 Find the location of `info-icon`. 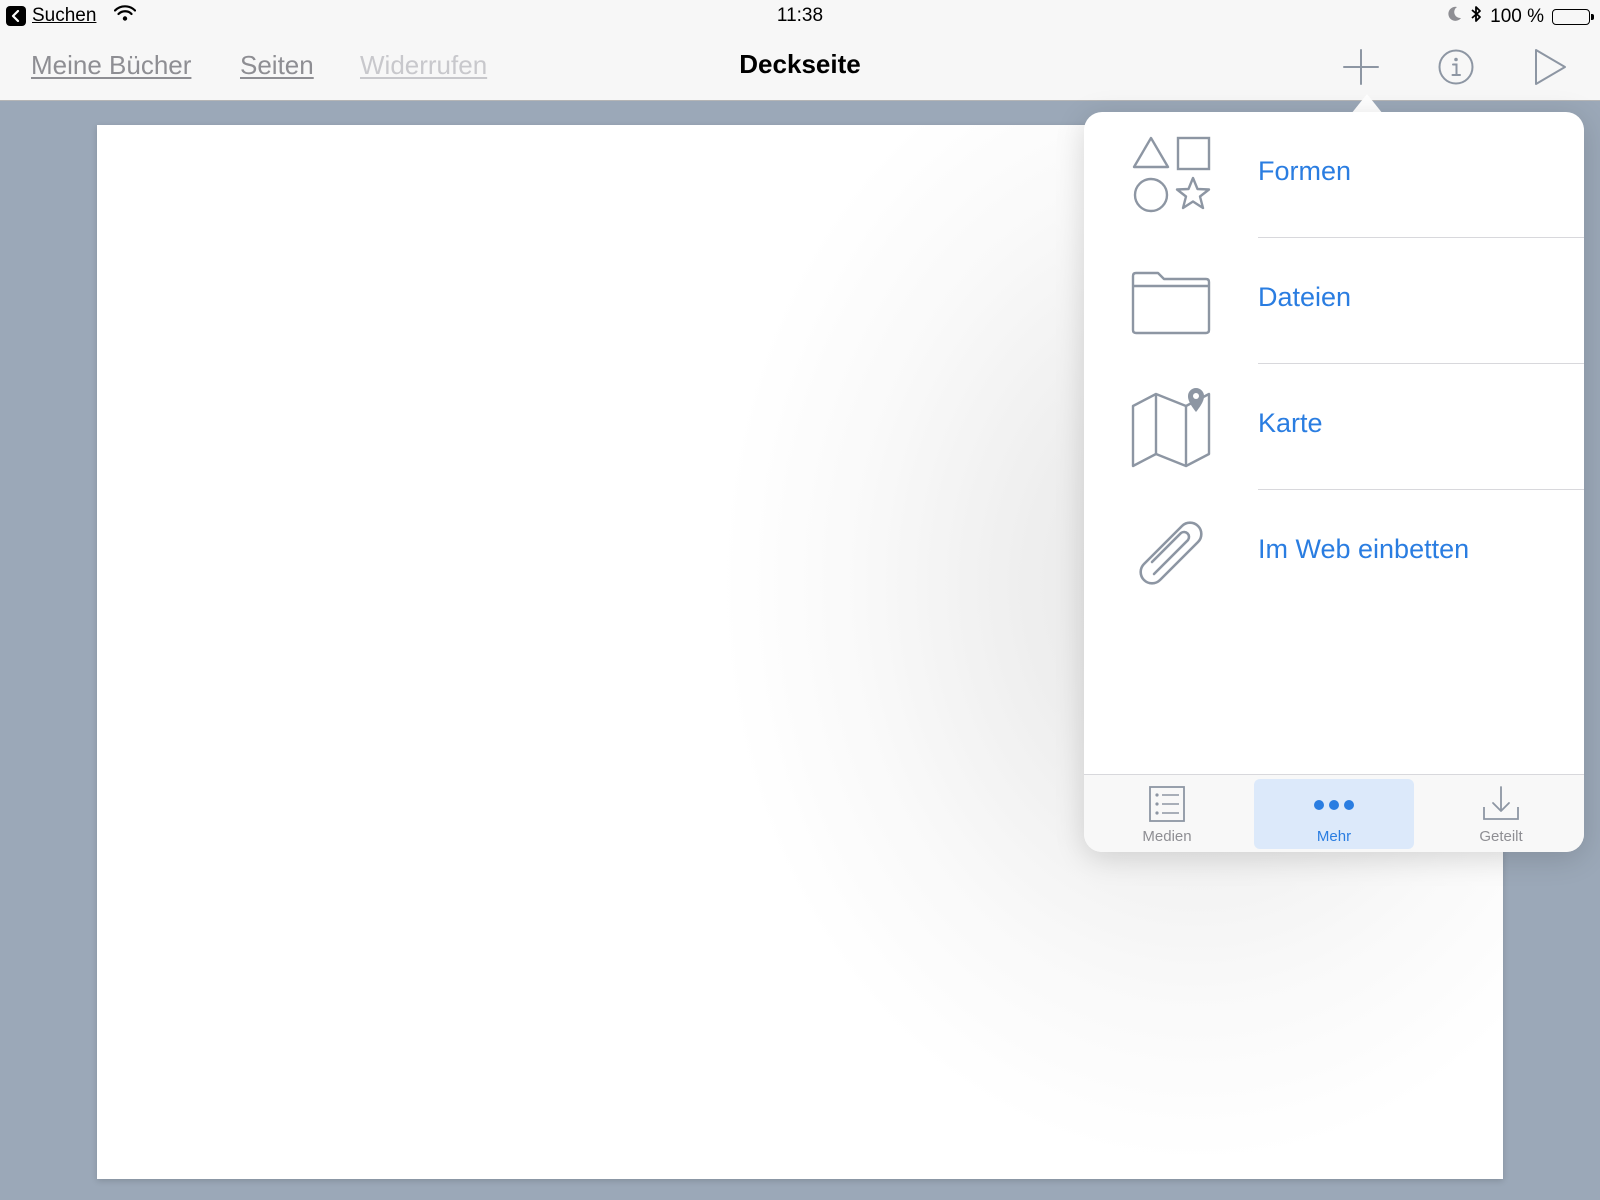

info-icon is located at coordinates (1456, 67).